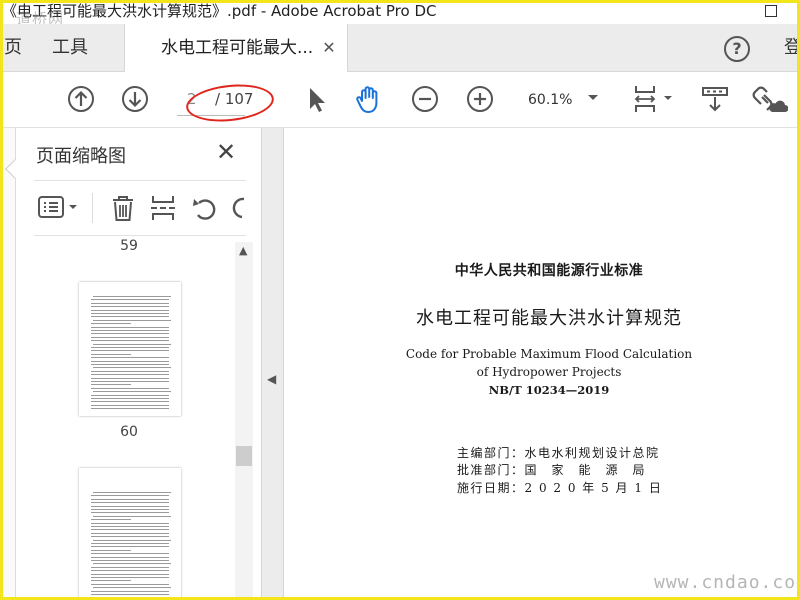 This screenshot has height=600, width=800. Describe the element at coordinates (13, 48) in the screenshot. I see `tab-home: 页` at that location.